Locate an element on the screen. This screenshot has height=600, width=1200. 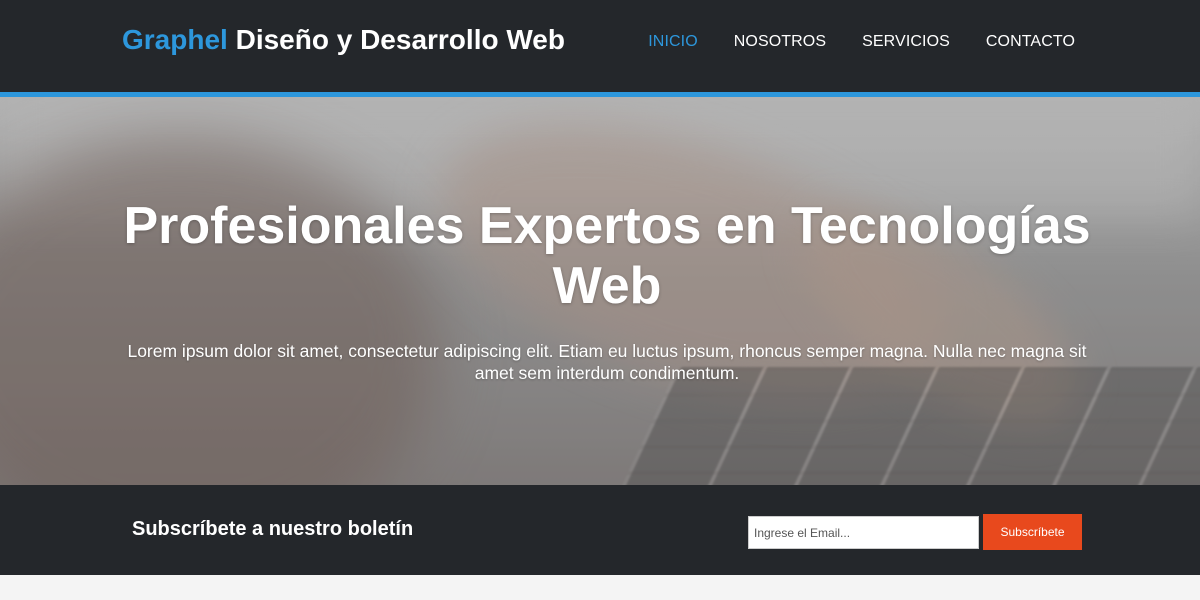
nav-nosotros: NOSOTROS is located at coordinates (780, 42).